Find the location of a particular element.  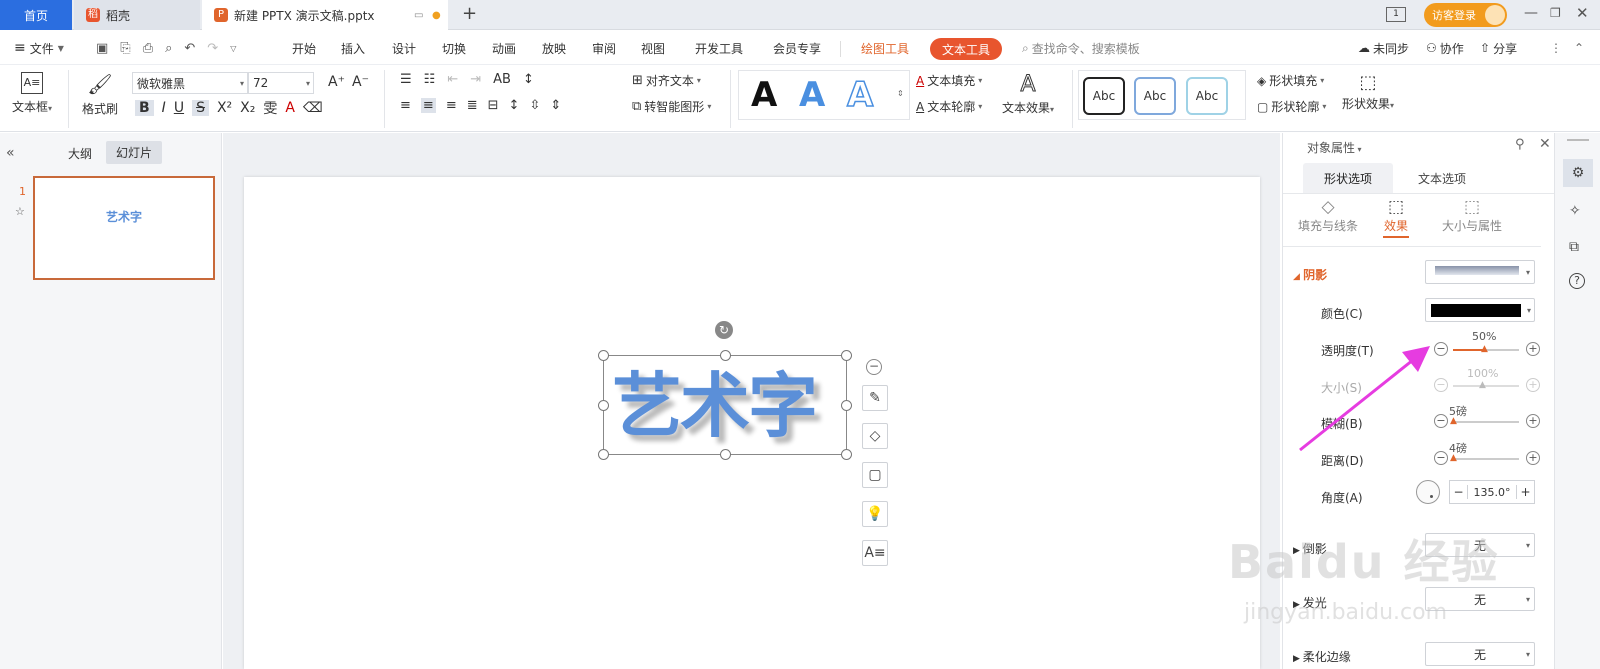

outline-box-icon: ▢ is located at coordinates (875, 475).